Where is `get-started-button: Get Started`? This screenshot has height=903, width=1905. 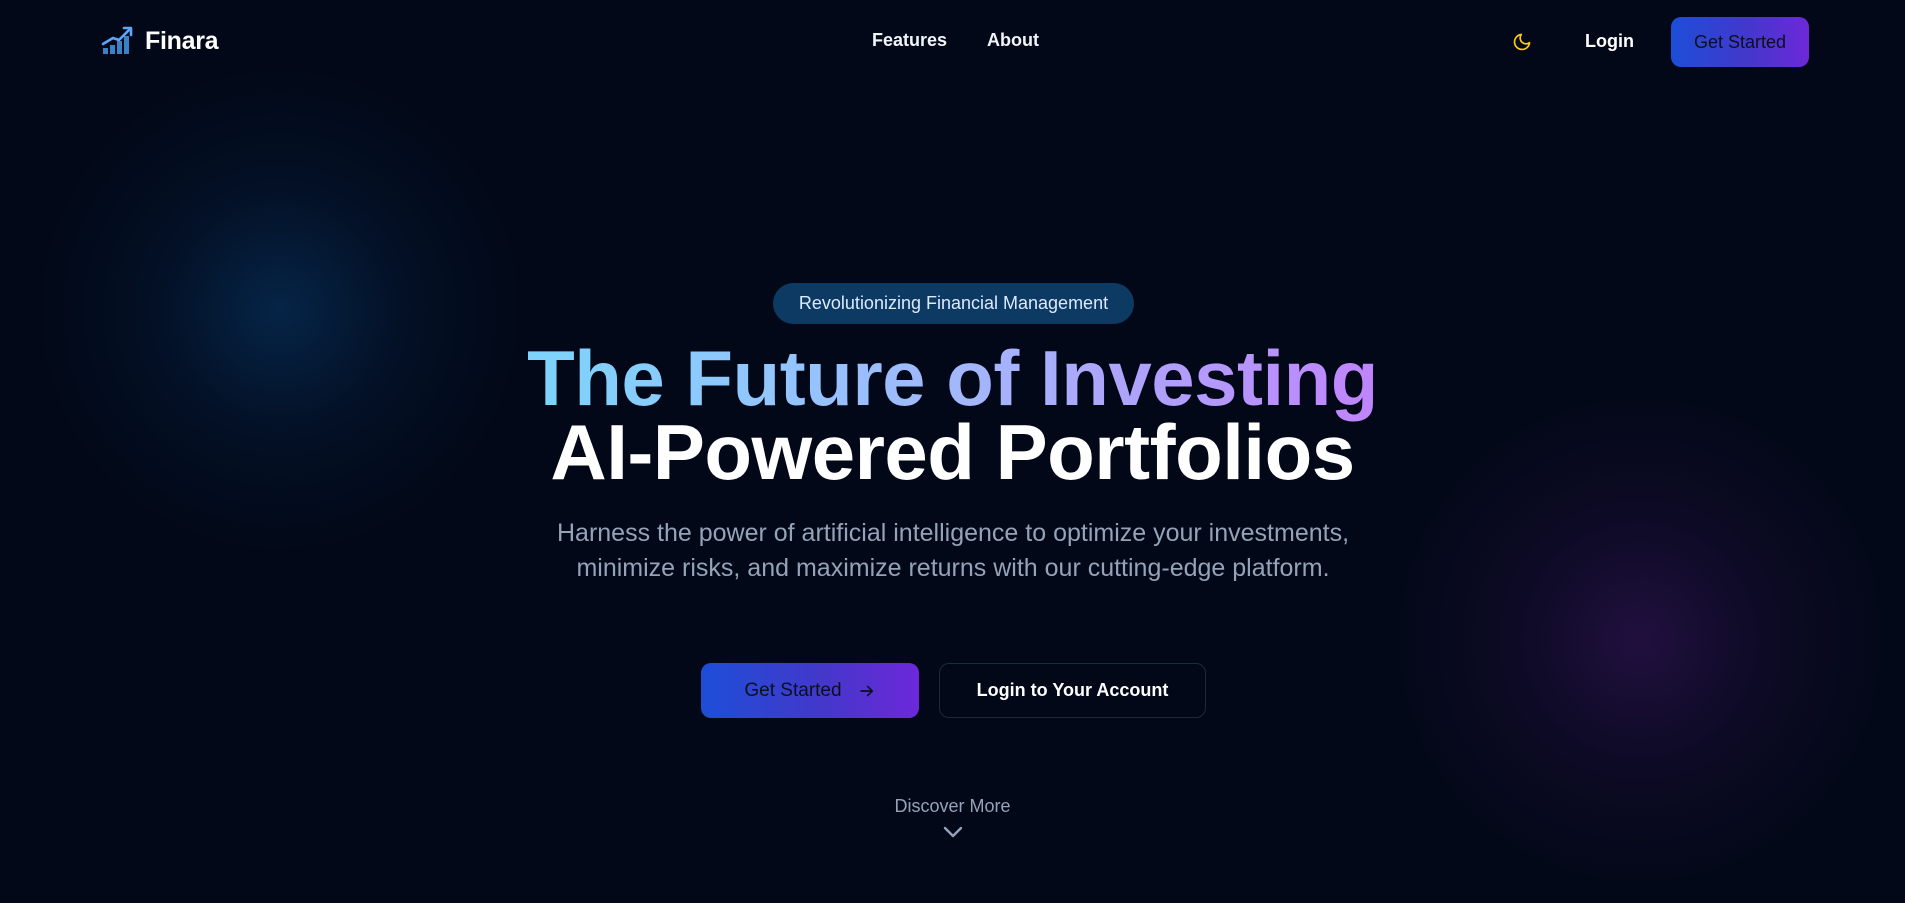 get-started-button: Get Started is located at coordinates (1740, 42).